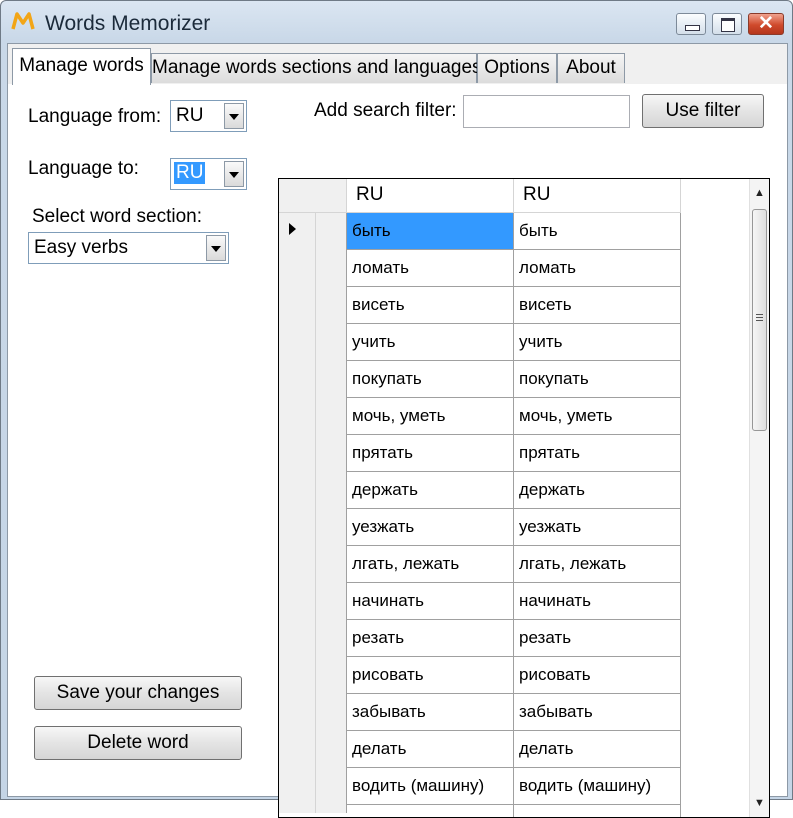 Image resolution: width=793 pixels, height=818 pixels. I want to click on word-to-cell: держать, so click(597, 490).